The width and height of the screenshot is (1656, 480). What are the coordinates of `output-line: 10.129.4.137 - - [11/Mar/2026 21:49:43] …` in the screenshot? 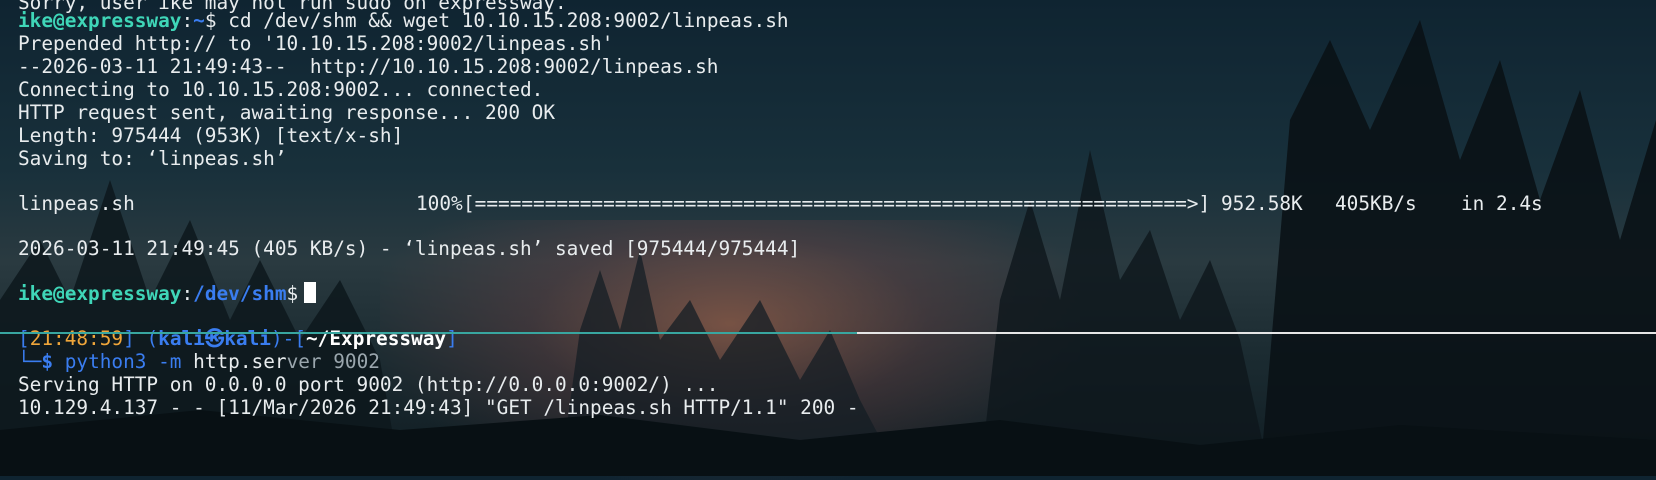 It's located at (438, 407).